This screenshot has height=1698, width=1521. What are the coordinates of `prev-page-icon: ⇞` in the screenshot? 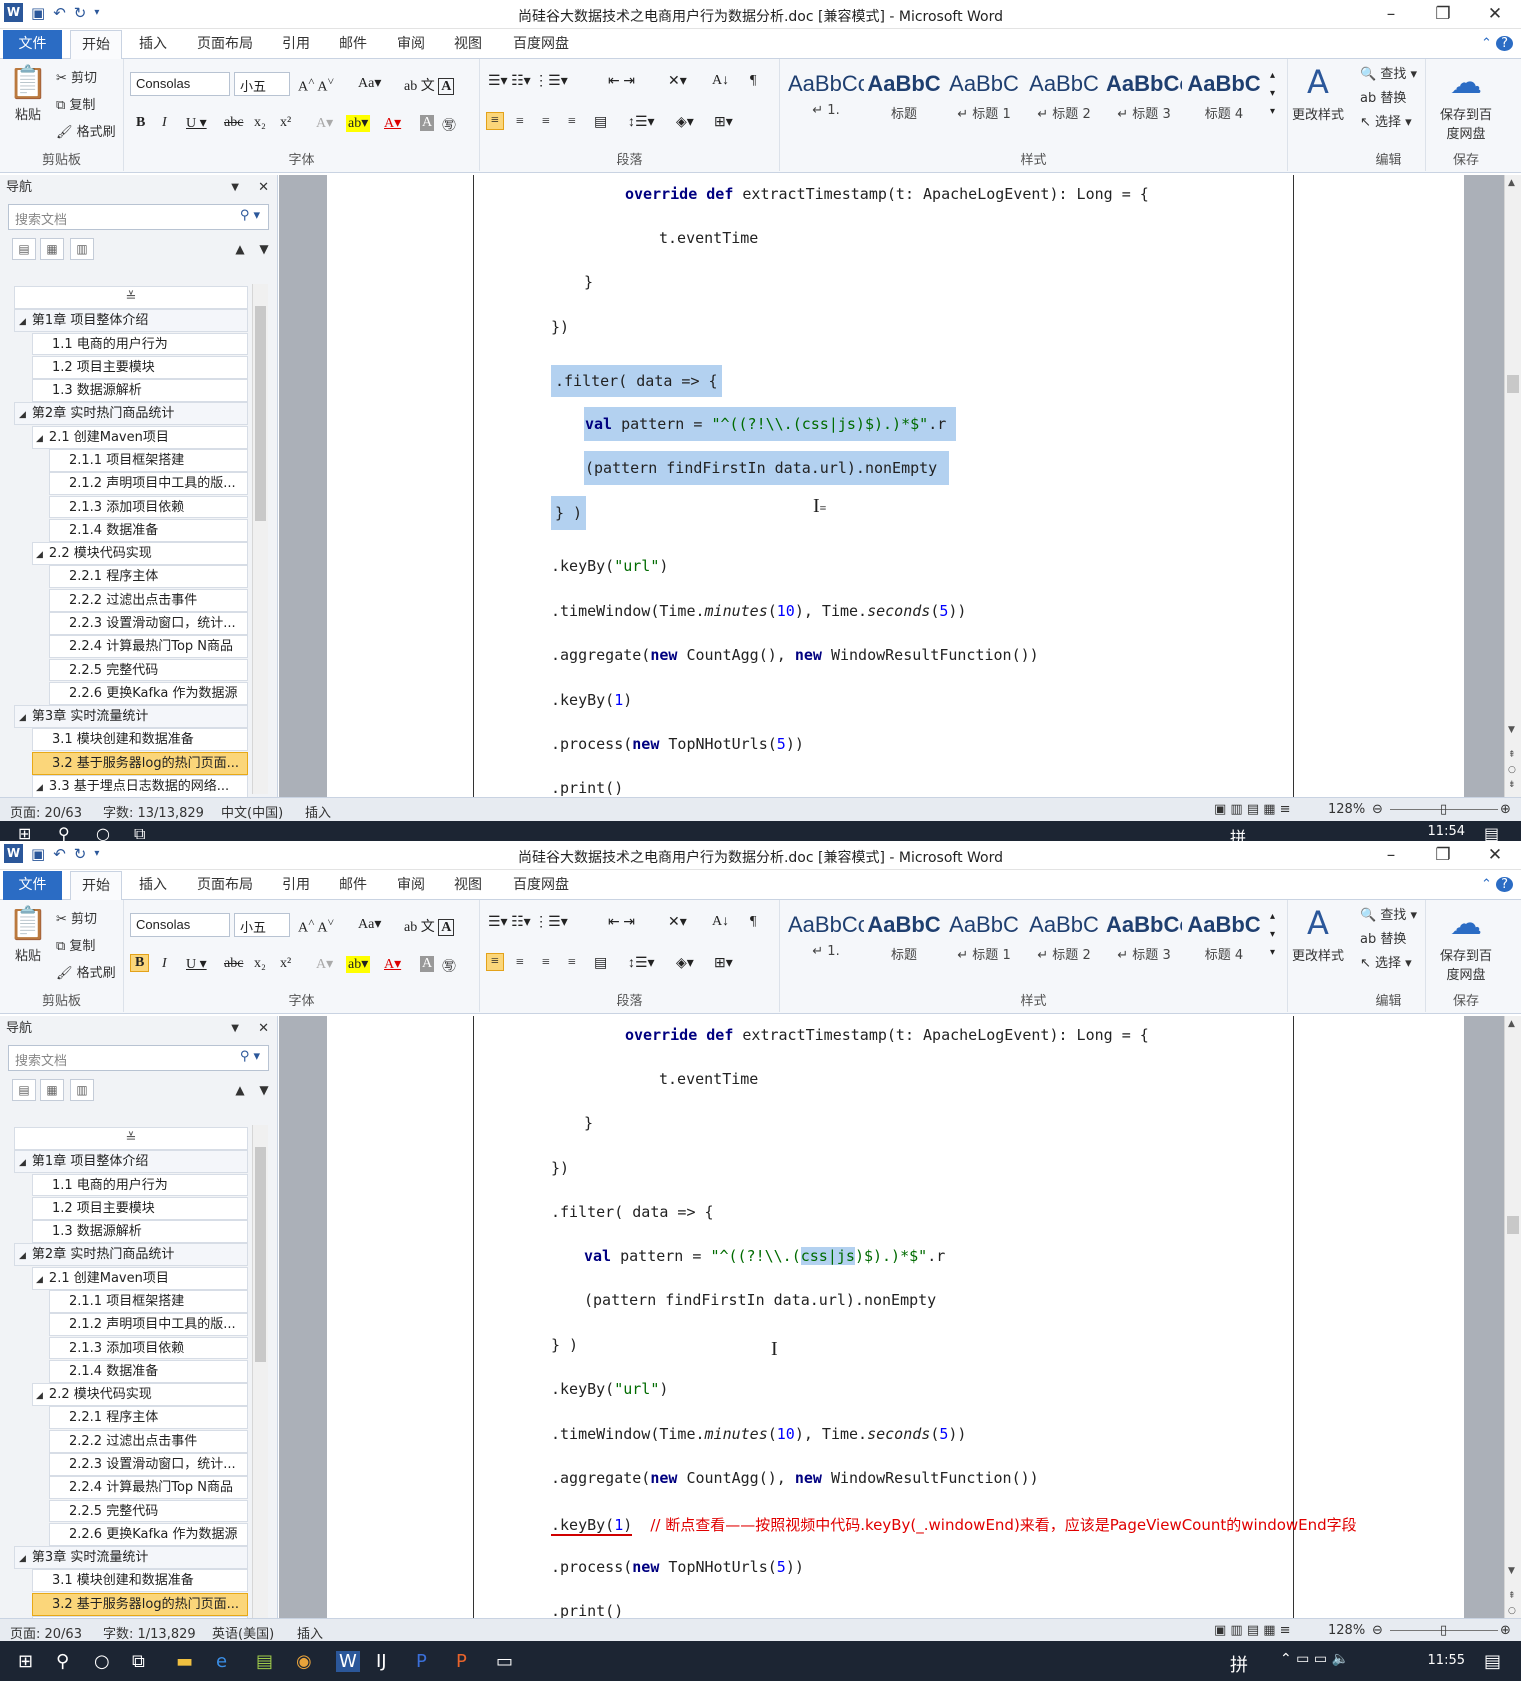 It's located at (1512, 1596).